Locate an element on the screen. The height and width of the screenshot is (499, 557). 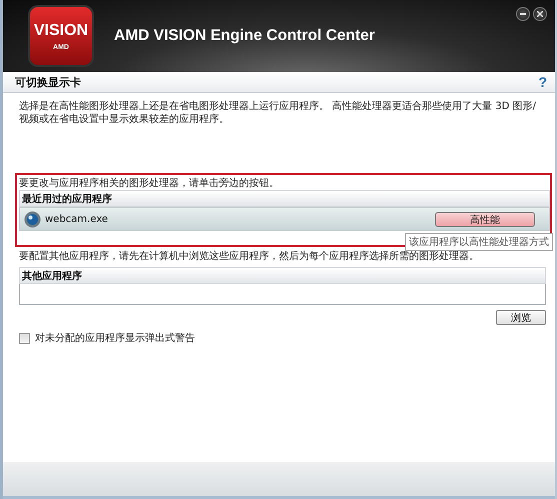
section-title: 可切换显示卡 is located at coordinates (48, 82).